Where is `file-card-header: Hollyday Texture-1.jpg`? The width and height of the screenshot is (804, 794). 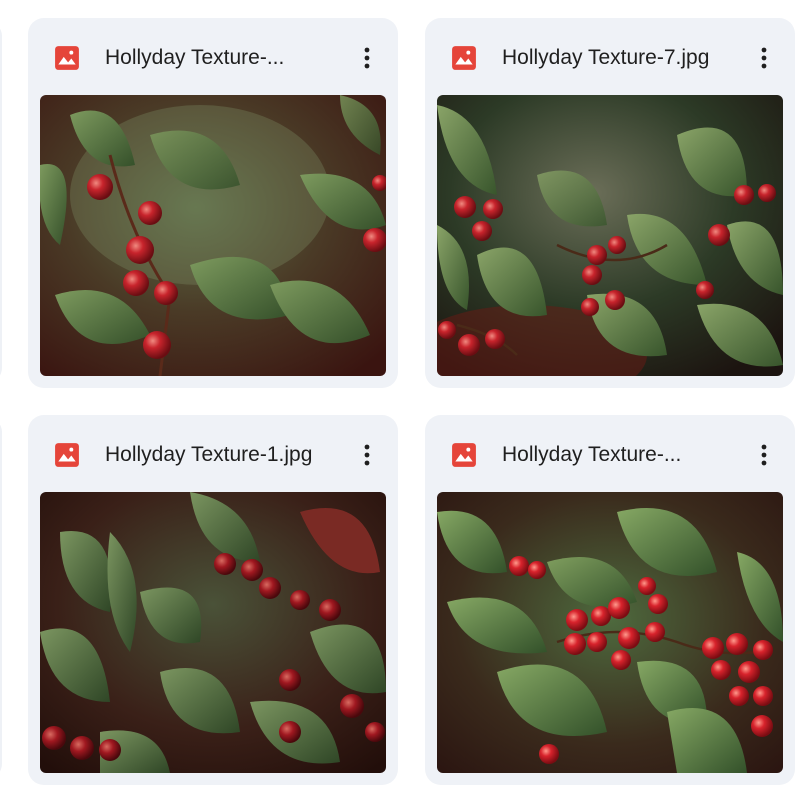 file-card-header: Hollyday Texture-1.jpg is located at coordinates (213, 453).